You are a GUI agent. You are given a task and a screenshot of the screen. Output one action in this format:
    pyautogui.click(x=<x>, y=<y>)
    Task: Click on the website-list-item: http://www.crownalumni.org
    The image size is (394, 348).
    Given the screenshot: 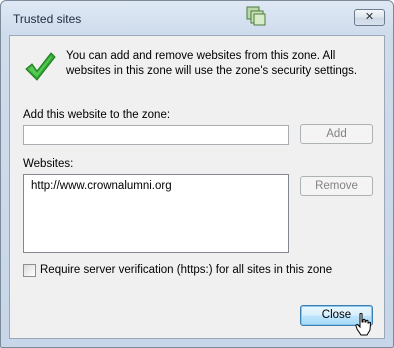 What is the action you would take?
    pyautogui.click(x=101, y=186)
    